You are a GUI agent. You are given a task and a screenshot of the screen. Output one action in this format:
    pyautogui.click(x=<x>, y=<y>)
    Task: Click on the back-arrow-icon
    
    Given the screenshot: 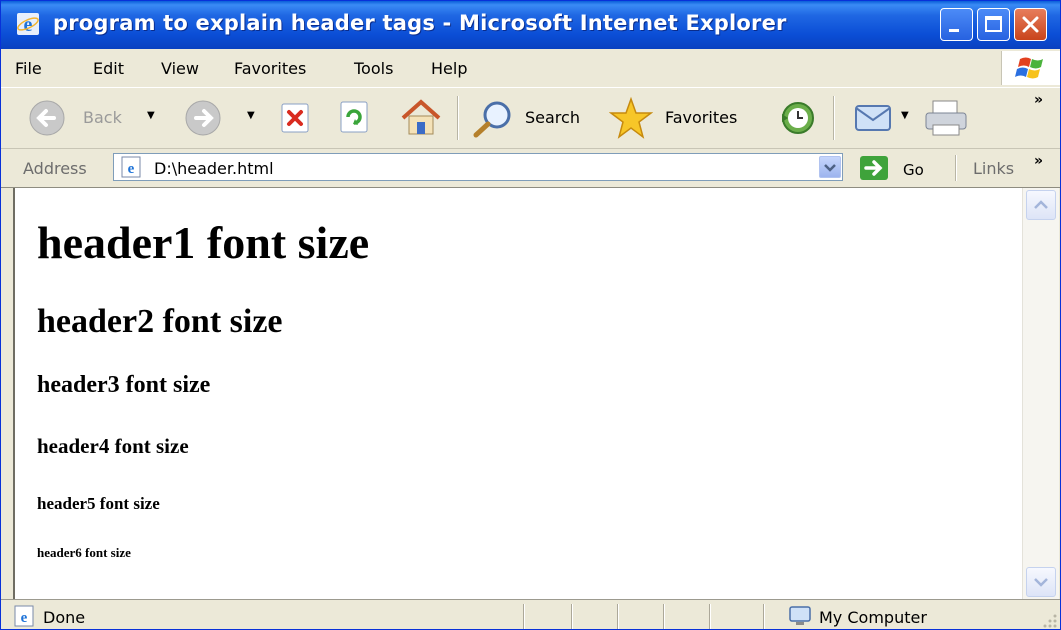 What is the action you would take?
    pyautogui.click(x=47, y=118)
    